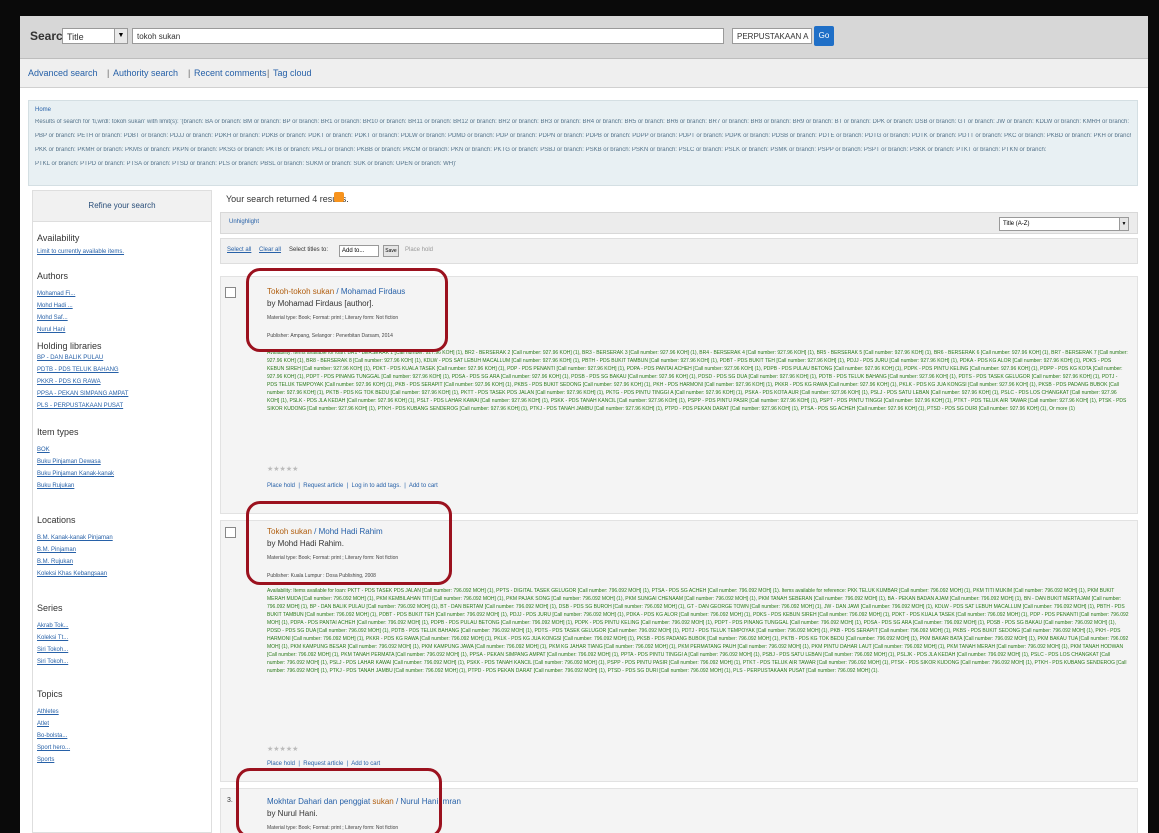 The width and height of the screenshot is (1159, 833). What do you see at coordinates (70, 358) in the screenshot?
I see `facet-link: BP - DAN BALIK PULAU` at bounding box center [70, 358].